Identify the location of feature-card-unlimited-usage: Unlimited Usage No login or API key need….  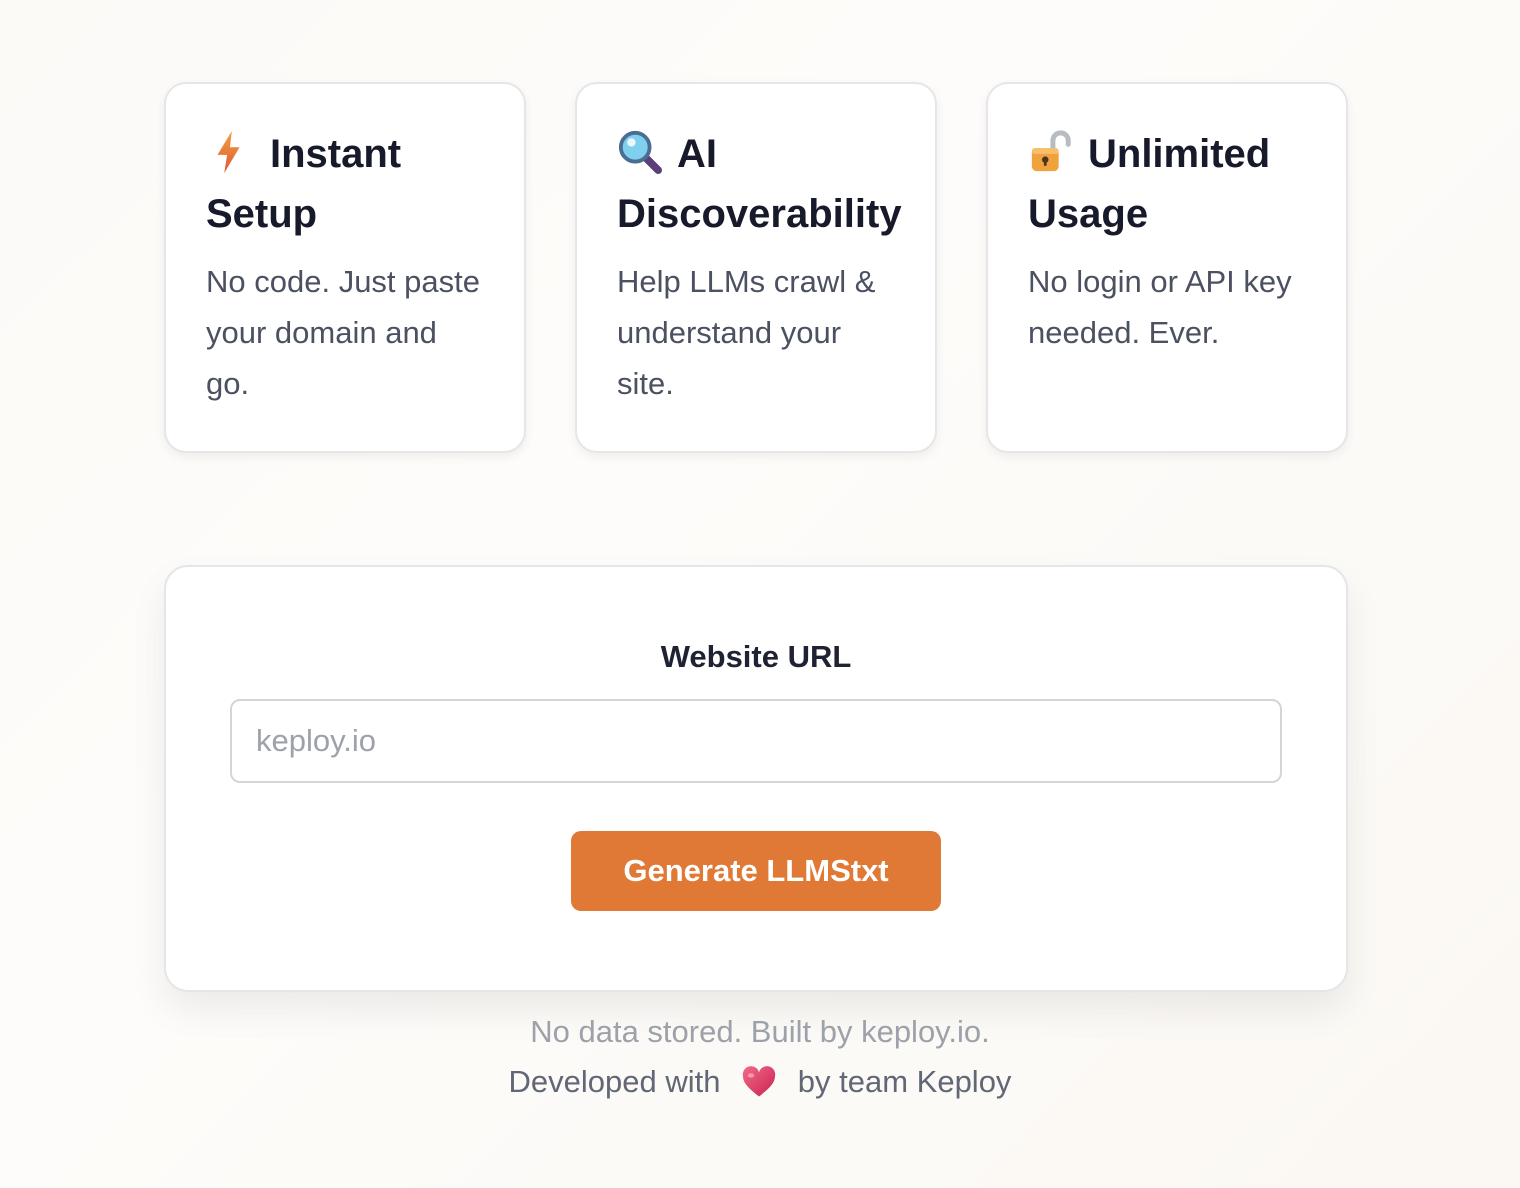
(1167, 267).